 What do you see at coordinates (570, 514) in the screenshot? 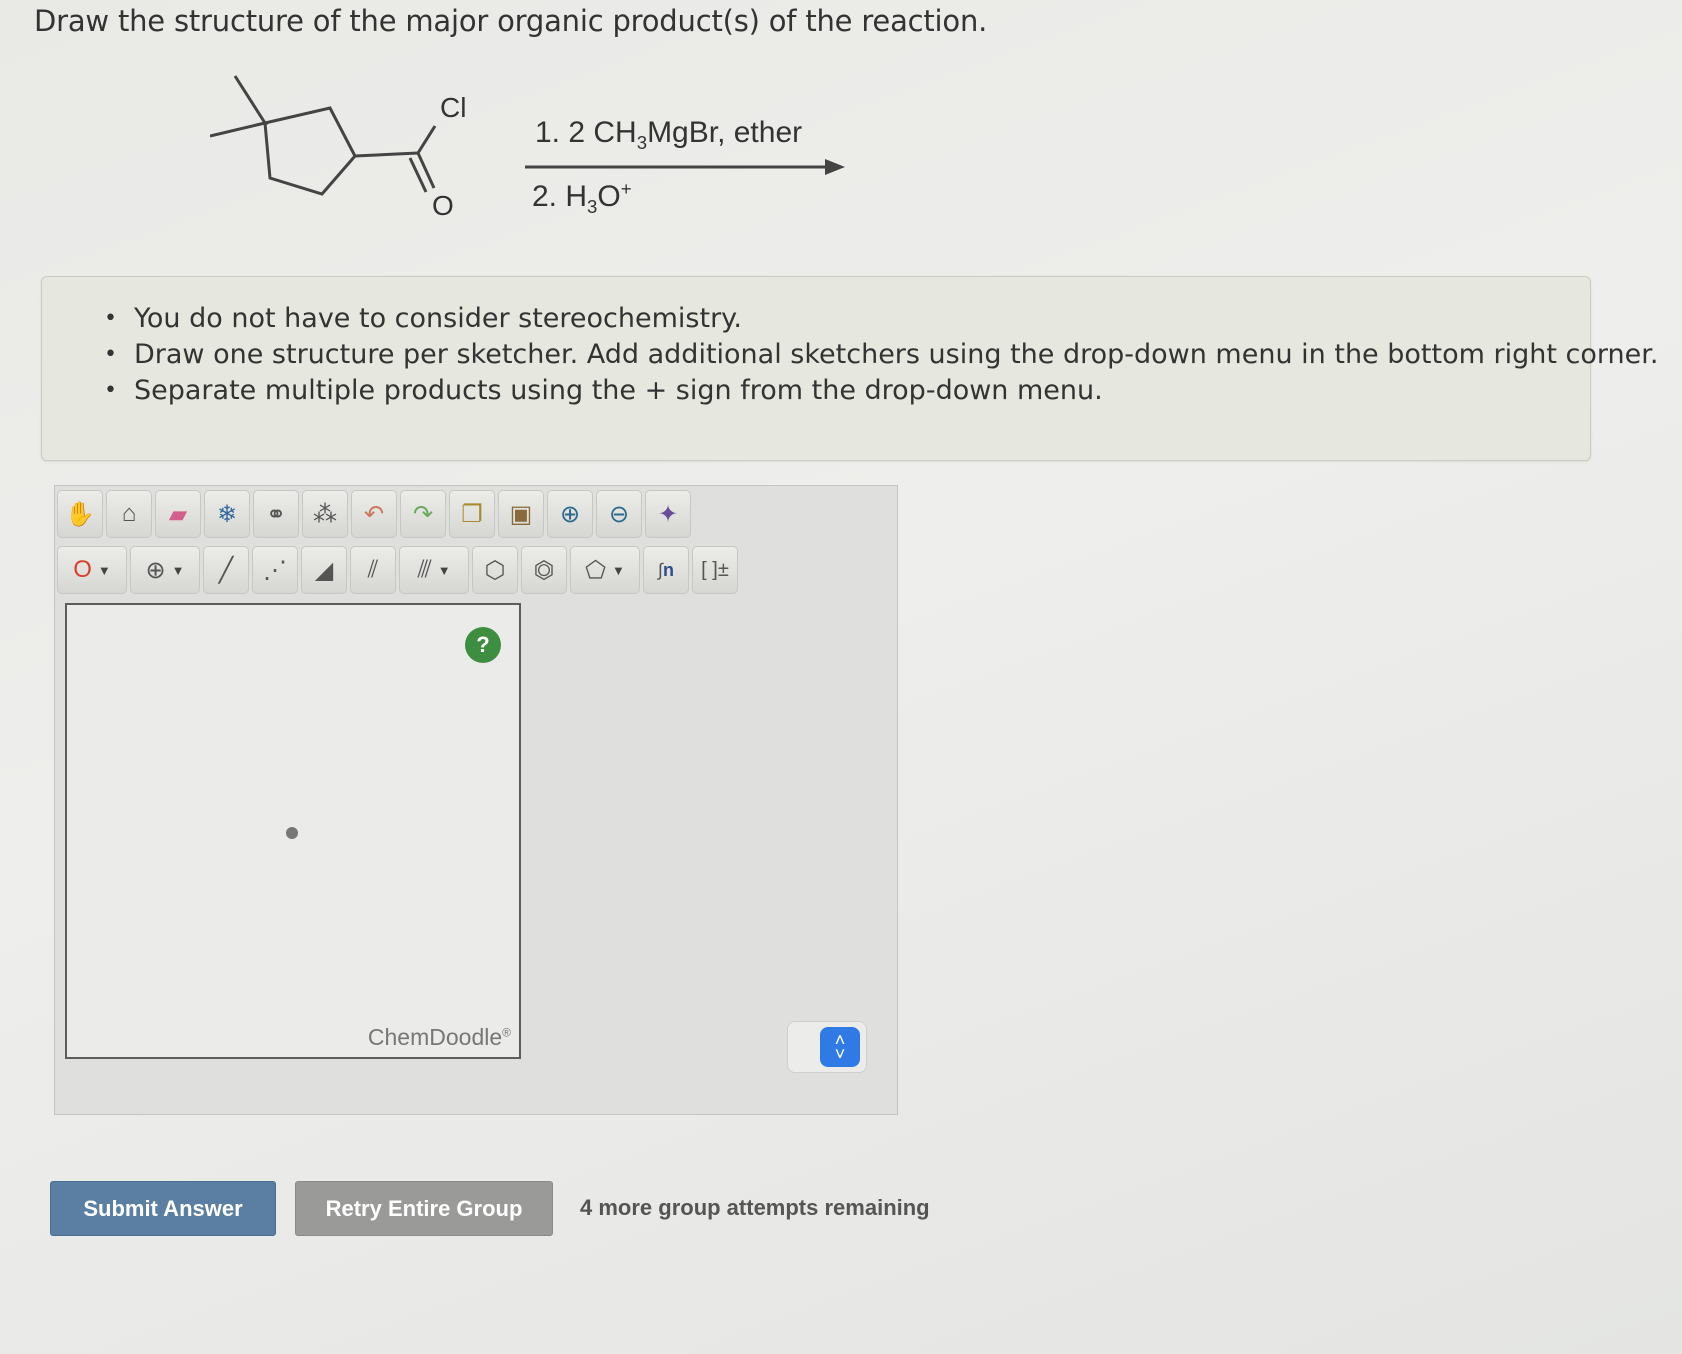
I see `zoom-in-icon: ⊕` at bounding box center [570, 514].